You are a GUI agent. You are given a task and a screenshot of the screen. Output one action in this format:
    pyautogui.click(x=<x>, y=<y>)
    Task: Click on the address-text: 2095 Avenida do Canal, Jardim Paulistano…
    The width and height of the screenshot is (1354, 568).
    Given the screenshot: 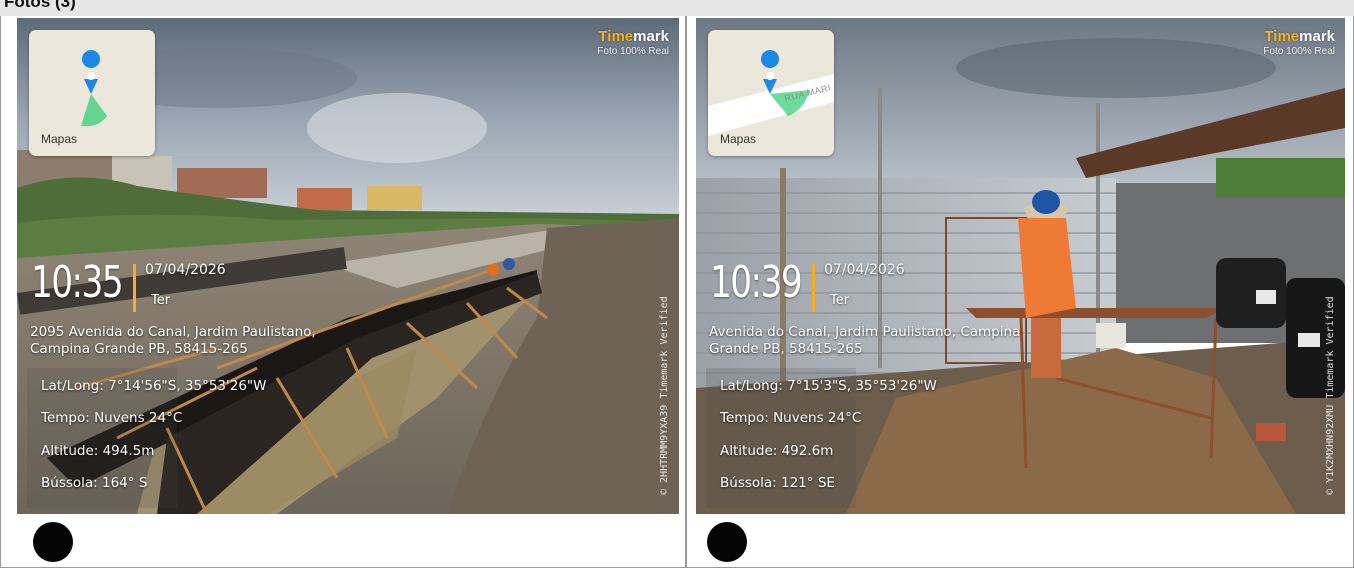 What is the action you would take?
    pyautogui.click(x=173, y=340)
    